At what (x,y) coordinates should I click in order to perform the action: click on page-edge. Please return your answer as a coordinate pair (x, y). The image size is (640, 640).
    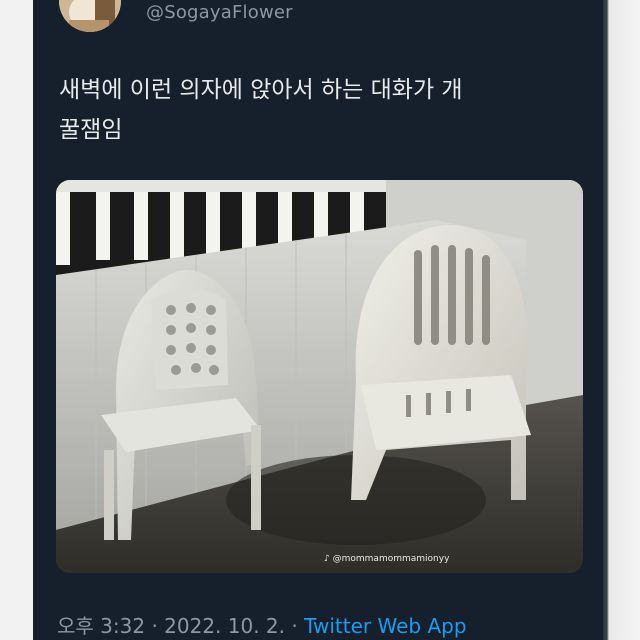
    Looking at the image, I should click on (621, 320).